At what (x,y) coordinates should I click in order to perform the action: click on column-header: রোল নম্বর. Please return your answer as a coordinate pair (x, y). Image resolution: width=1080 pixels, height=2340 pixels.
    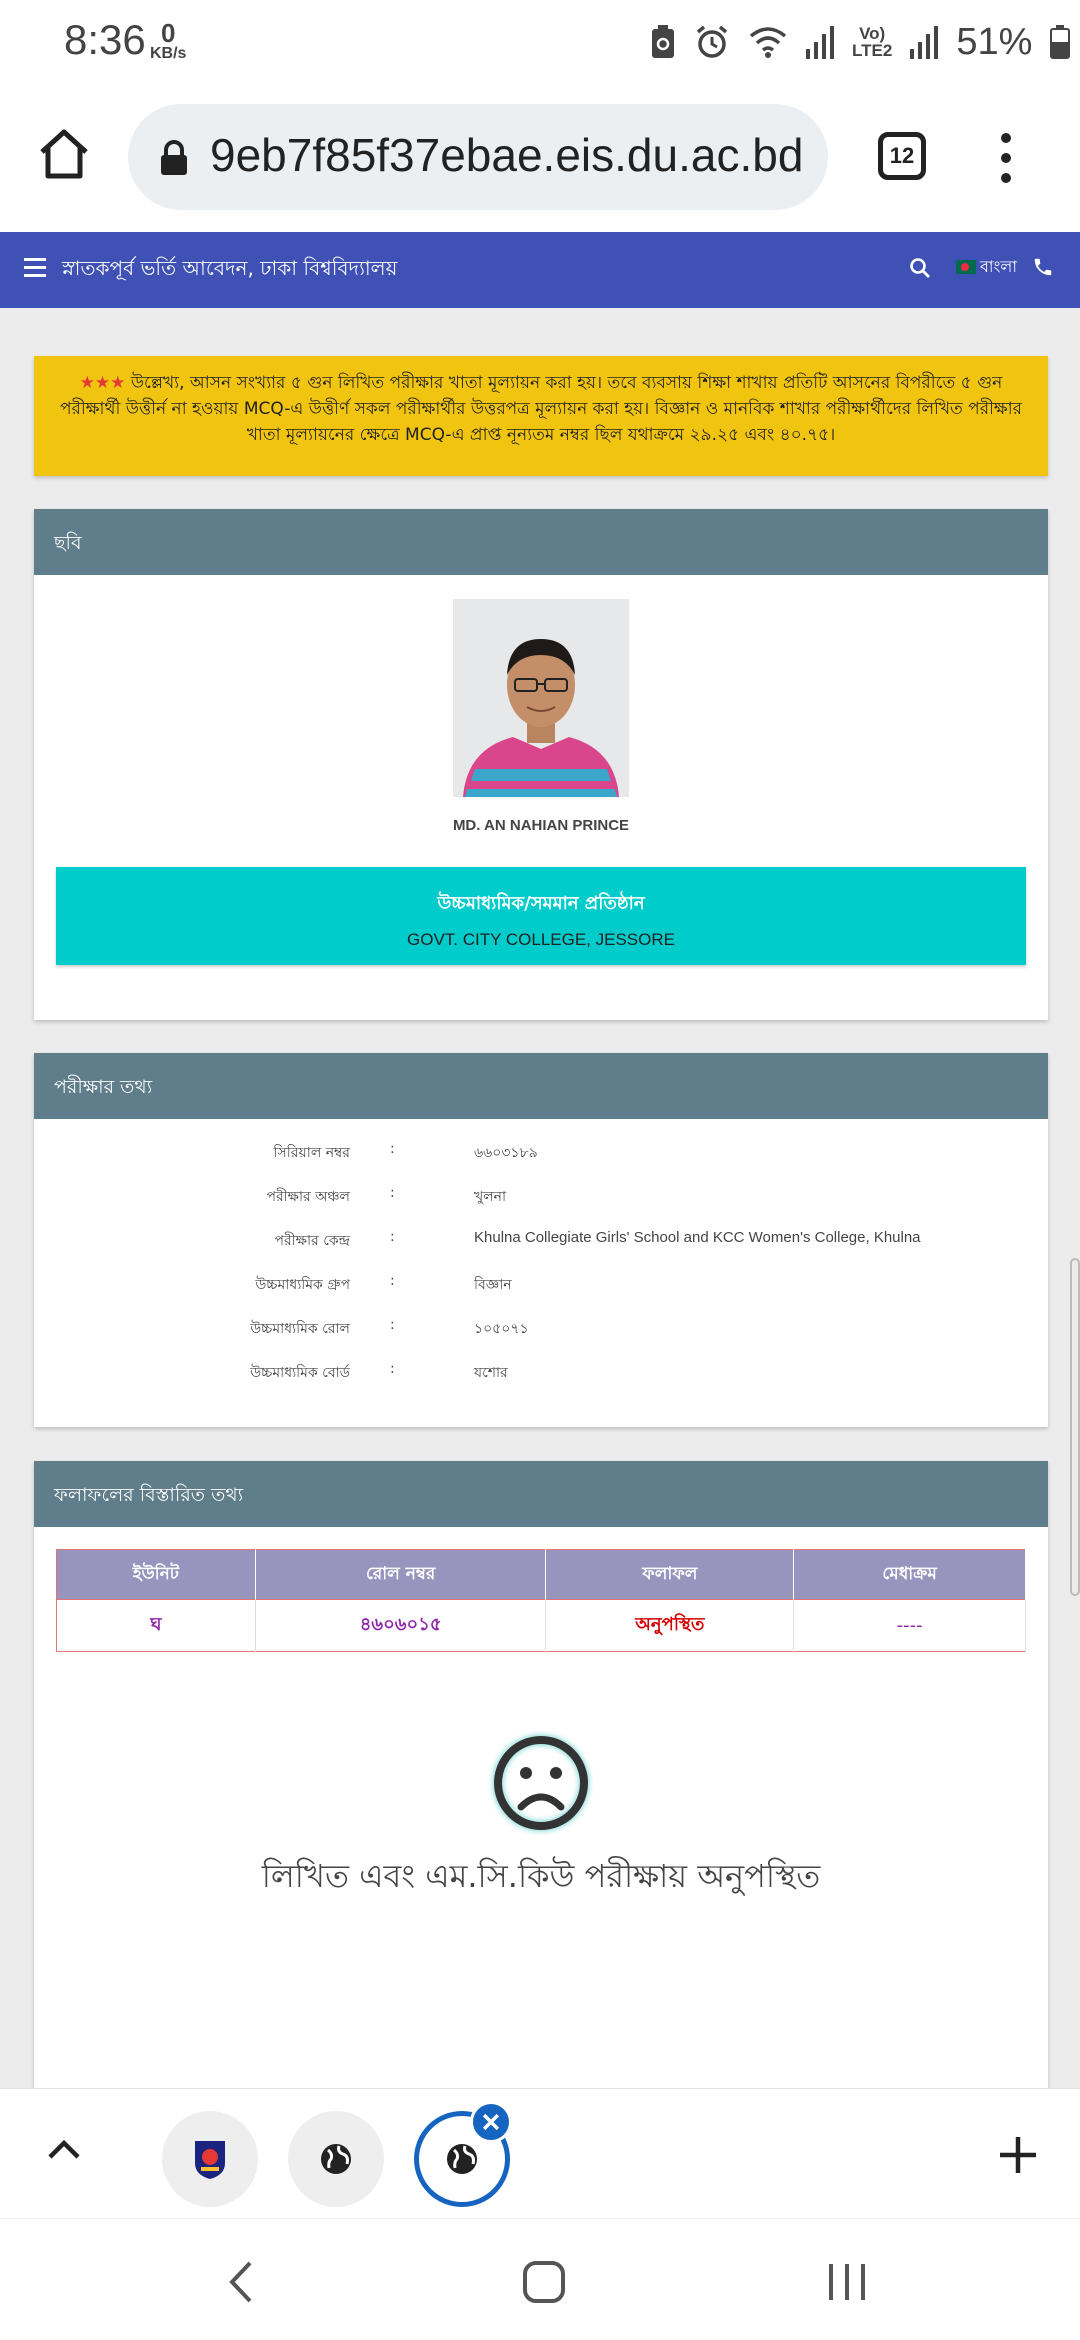
    Looking at the image, I should click on (401, 1574).